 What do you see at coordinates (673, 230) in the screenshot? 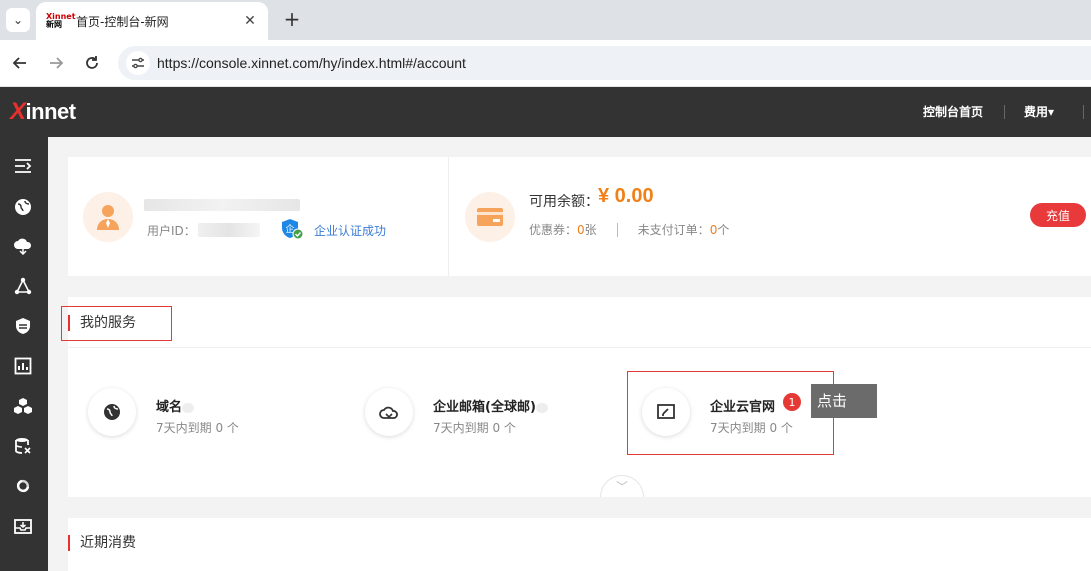
I see `unpaid-label: 未支付订单：` at bounding box center [673, 230].